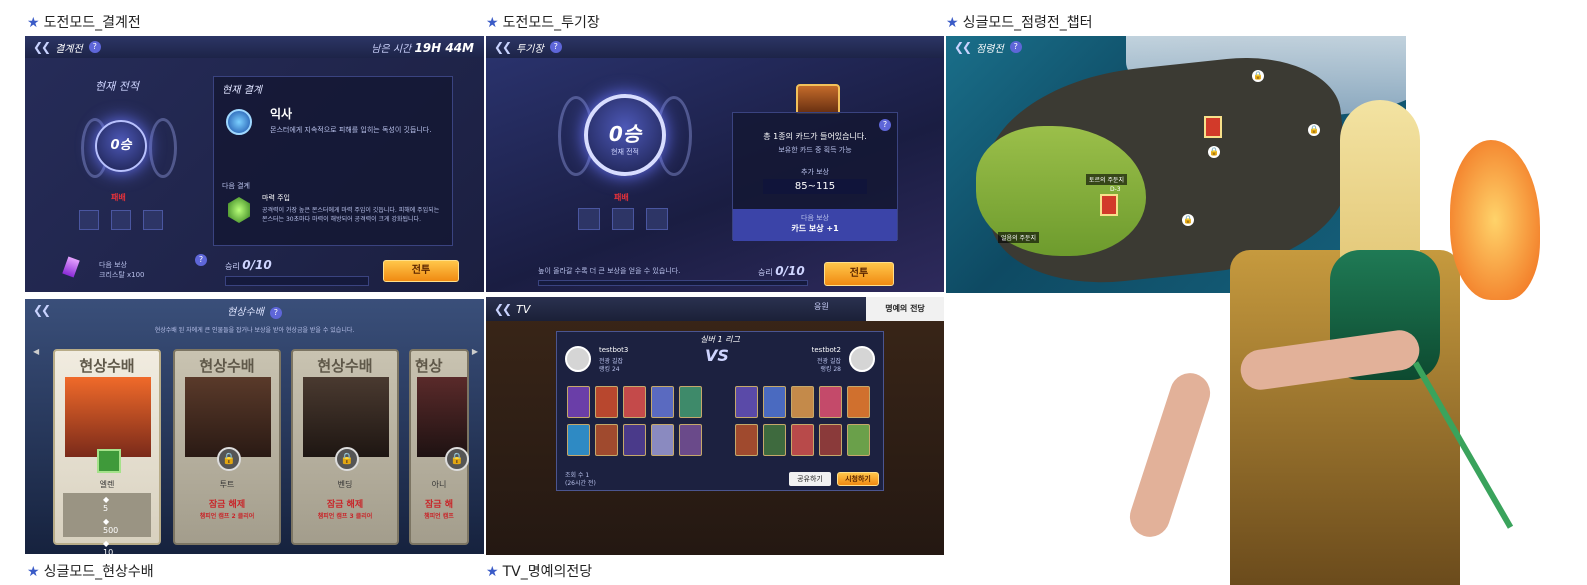 This screenshot has height=585, width=1587. I want to click on reward-row: ◆ 5, so click(106, 504).